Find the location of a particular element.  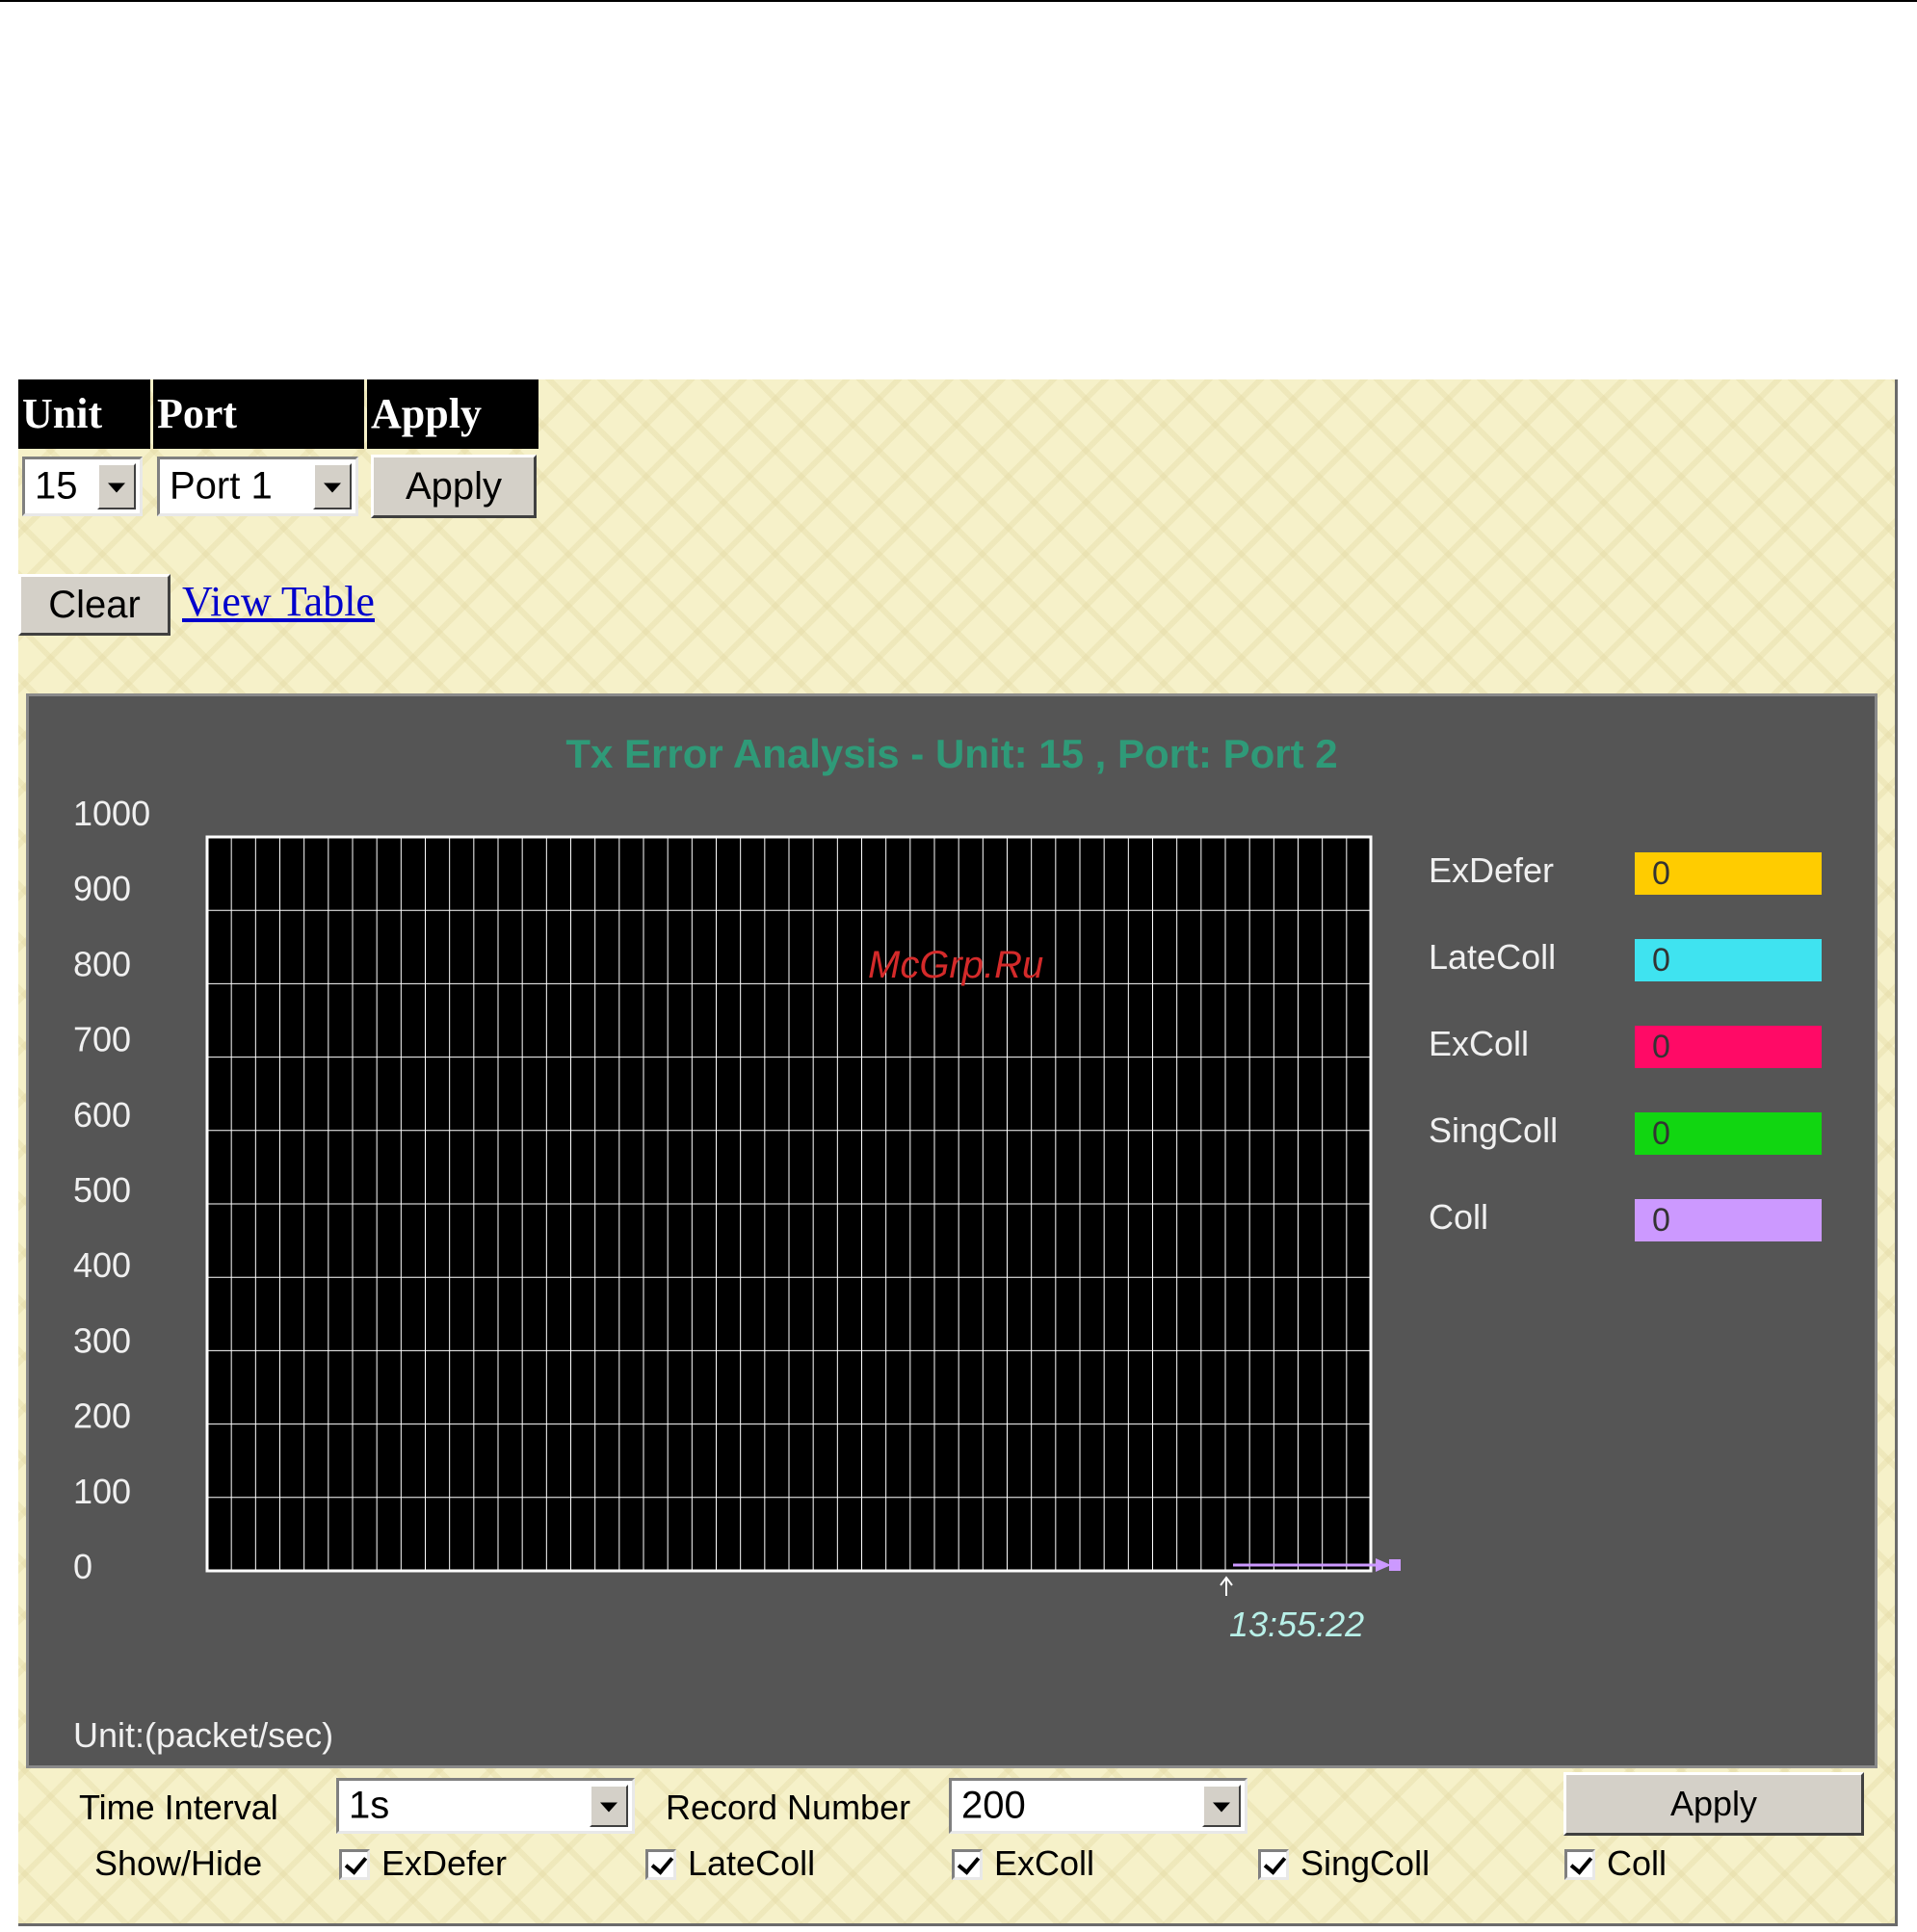

apply-header: Apply is located at coordinates (452, 414).